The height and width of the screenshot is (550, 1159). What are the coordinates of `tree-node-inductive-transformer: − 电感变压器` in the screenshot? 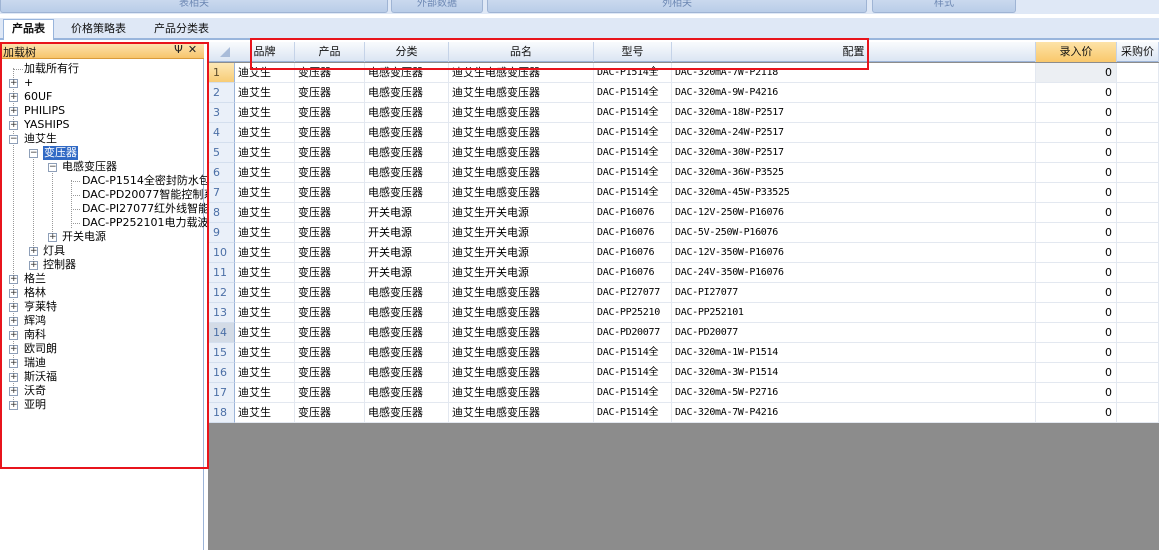 It's located at (102, 167).